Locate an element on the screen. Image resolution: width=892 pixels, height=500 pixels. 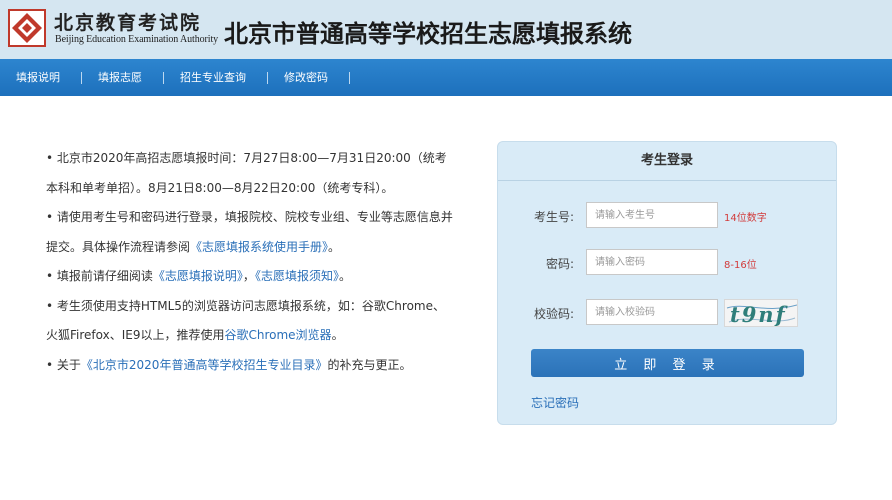
major-catalog-link: 《北京市2020年普通高等学校招生专业目录》 is located at coordinates (204, 365).